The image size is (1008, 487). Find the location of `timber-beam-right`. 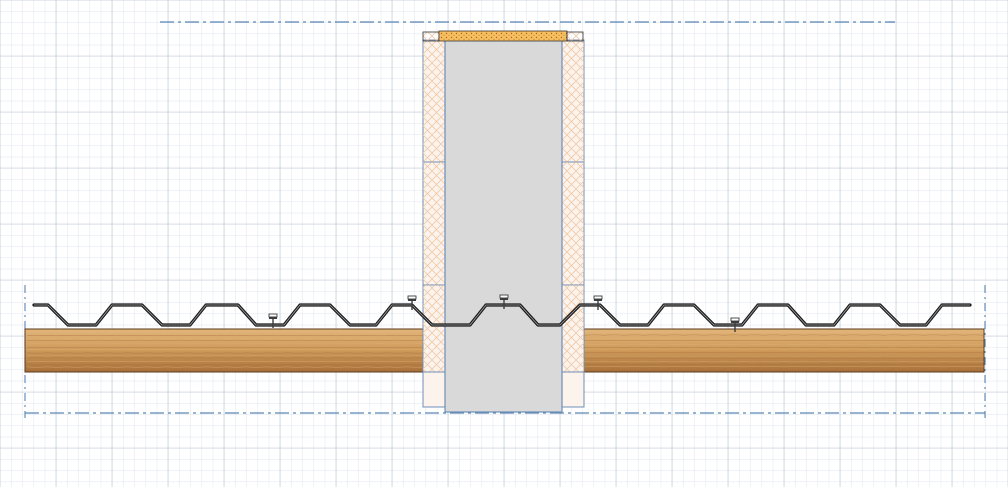

timber-beam-right is located at coordinates (783, 350).